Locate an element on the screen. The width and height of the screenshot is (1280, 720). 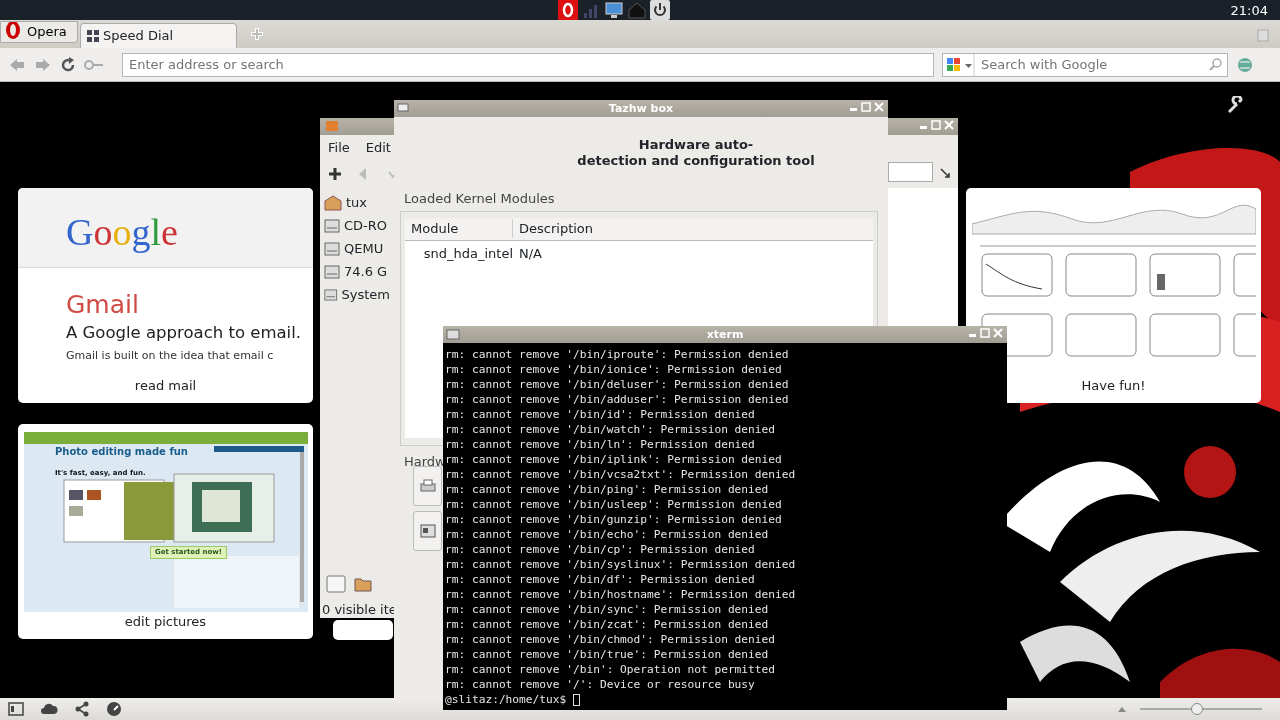
shell-prompt: @slitaz:/home/tux$ is located at coordinates (506, 699).